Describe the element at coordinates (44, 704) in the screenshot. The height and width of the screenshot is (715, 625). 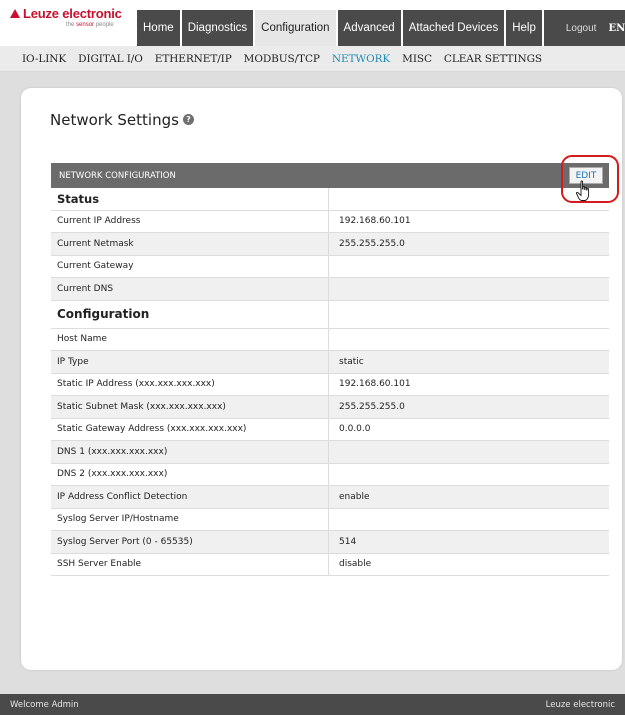
I see `footer-welcome: Welcome Admin` at that location.